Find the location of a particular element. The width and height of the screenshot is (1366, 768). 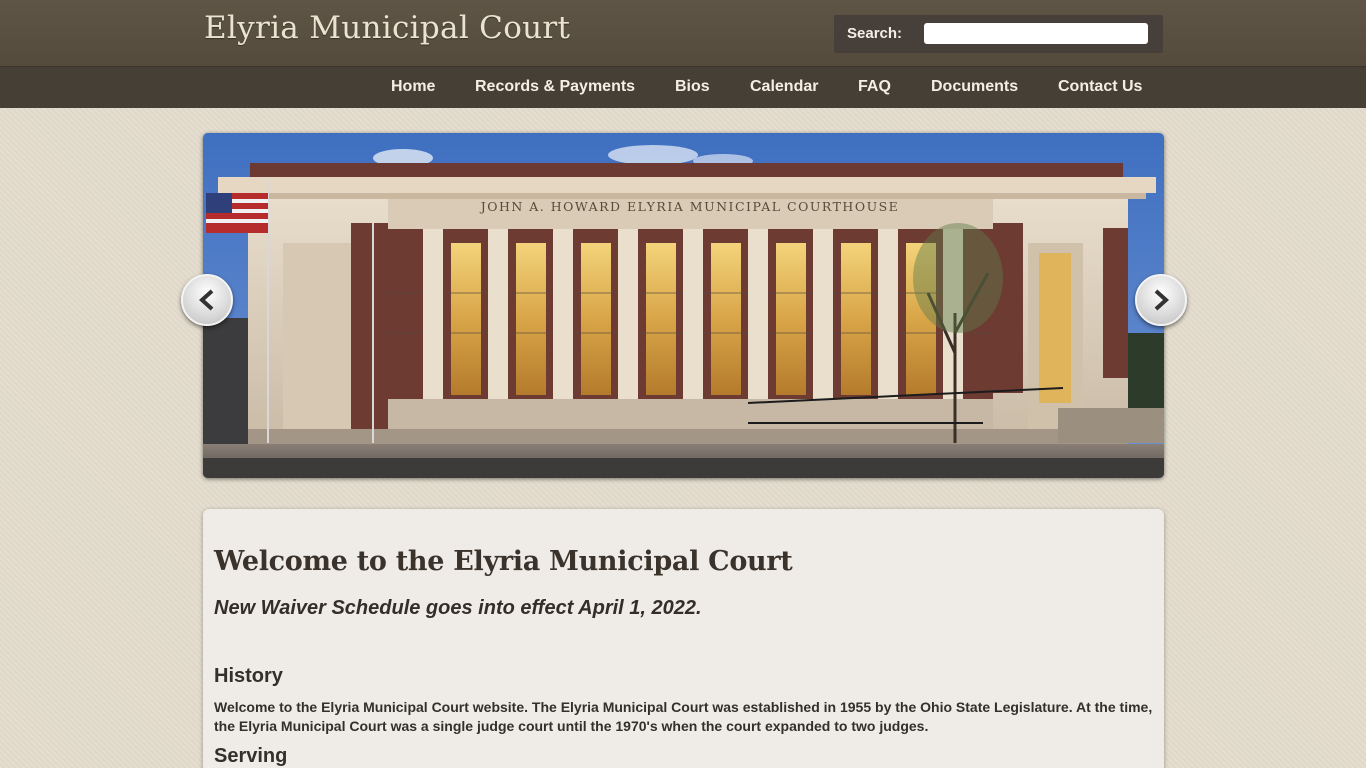

chevron-left-icon is located at coordinates (206, 300).